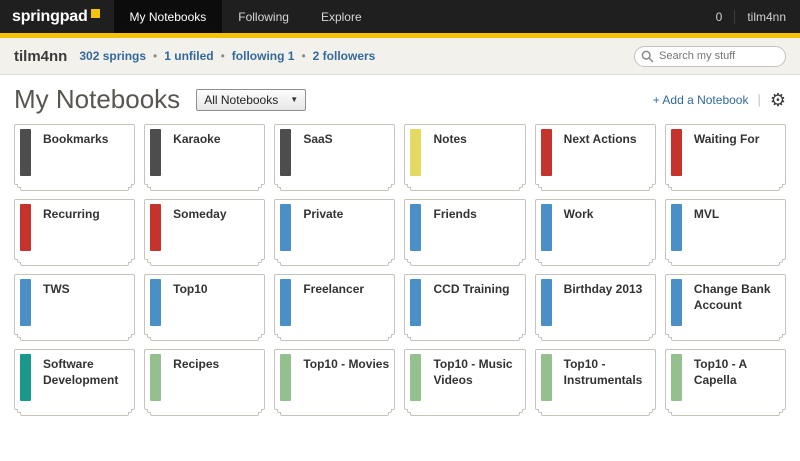 The height and width of the screenshot is (461, 800). What do you see at coordinates (595, 307) in the screenshot?
I see `notebook-card: Birthday 2013` at bounding box center [595, 307].